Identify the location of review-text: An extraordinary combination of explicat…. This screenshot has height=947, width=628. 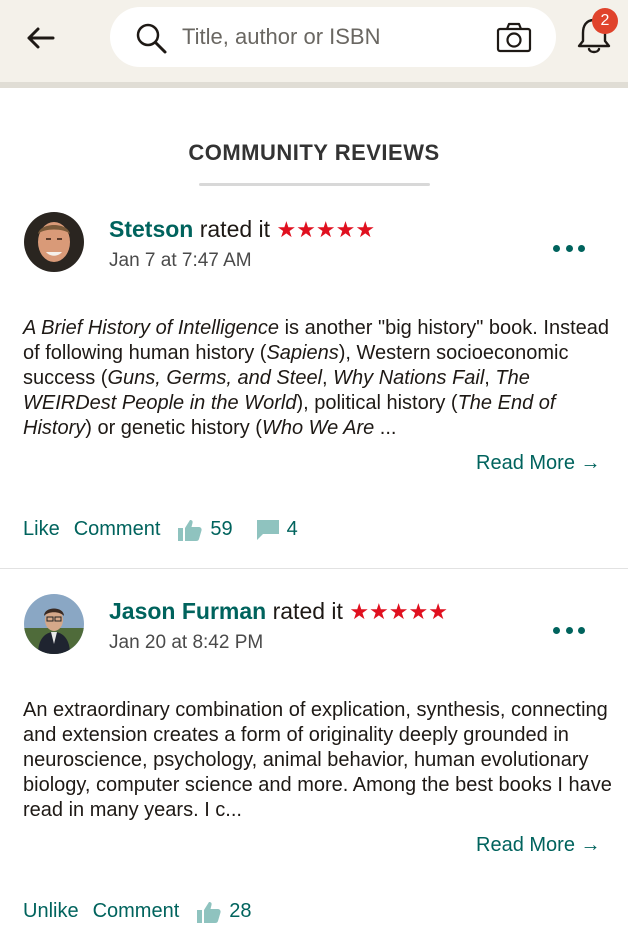
(318, 760).